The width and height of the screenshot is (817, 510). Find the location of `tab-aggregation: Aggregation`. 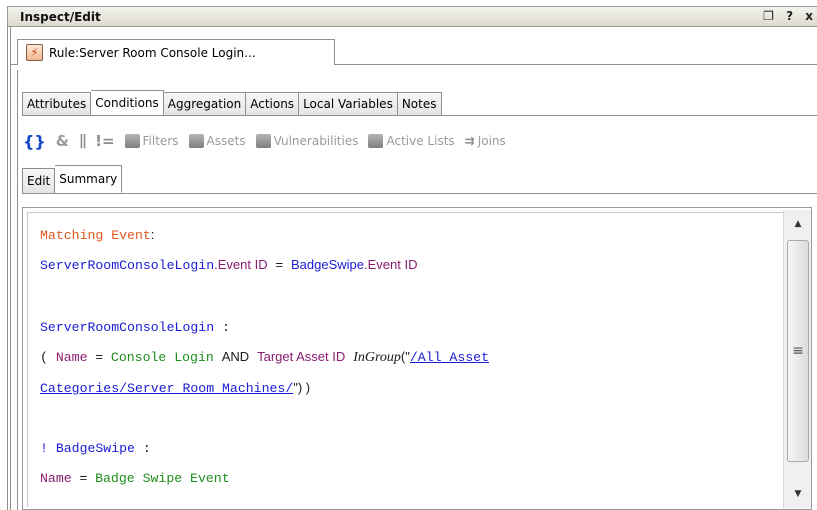

tab-aggregation: Aggregation is located at coordinates (205, 104).